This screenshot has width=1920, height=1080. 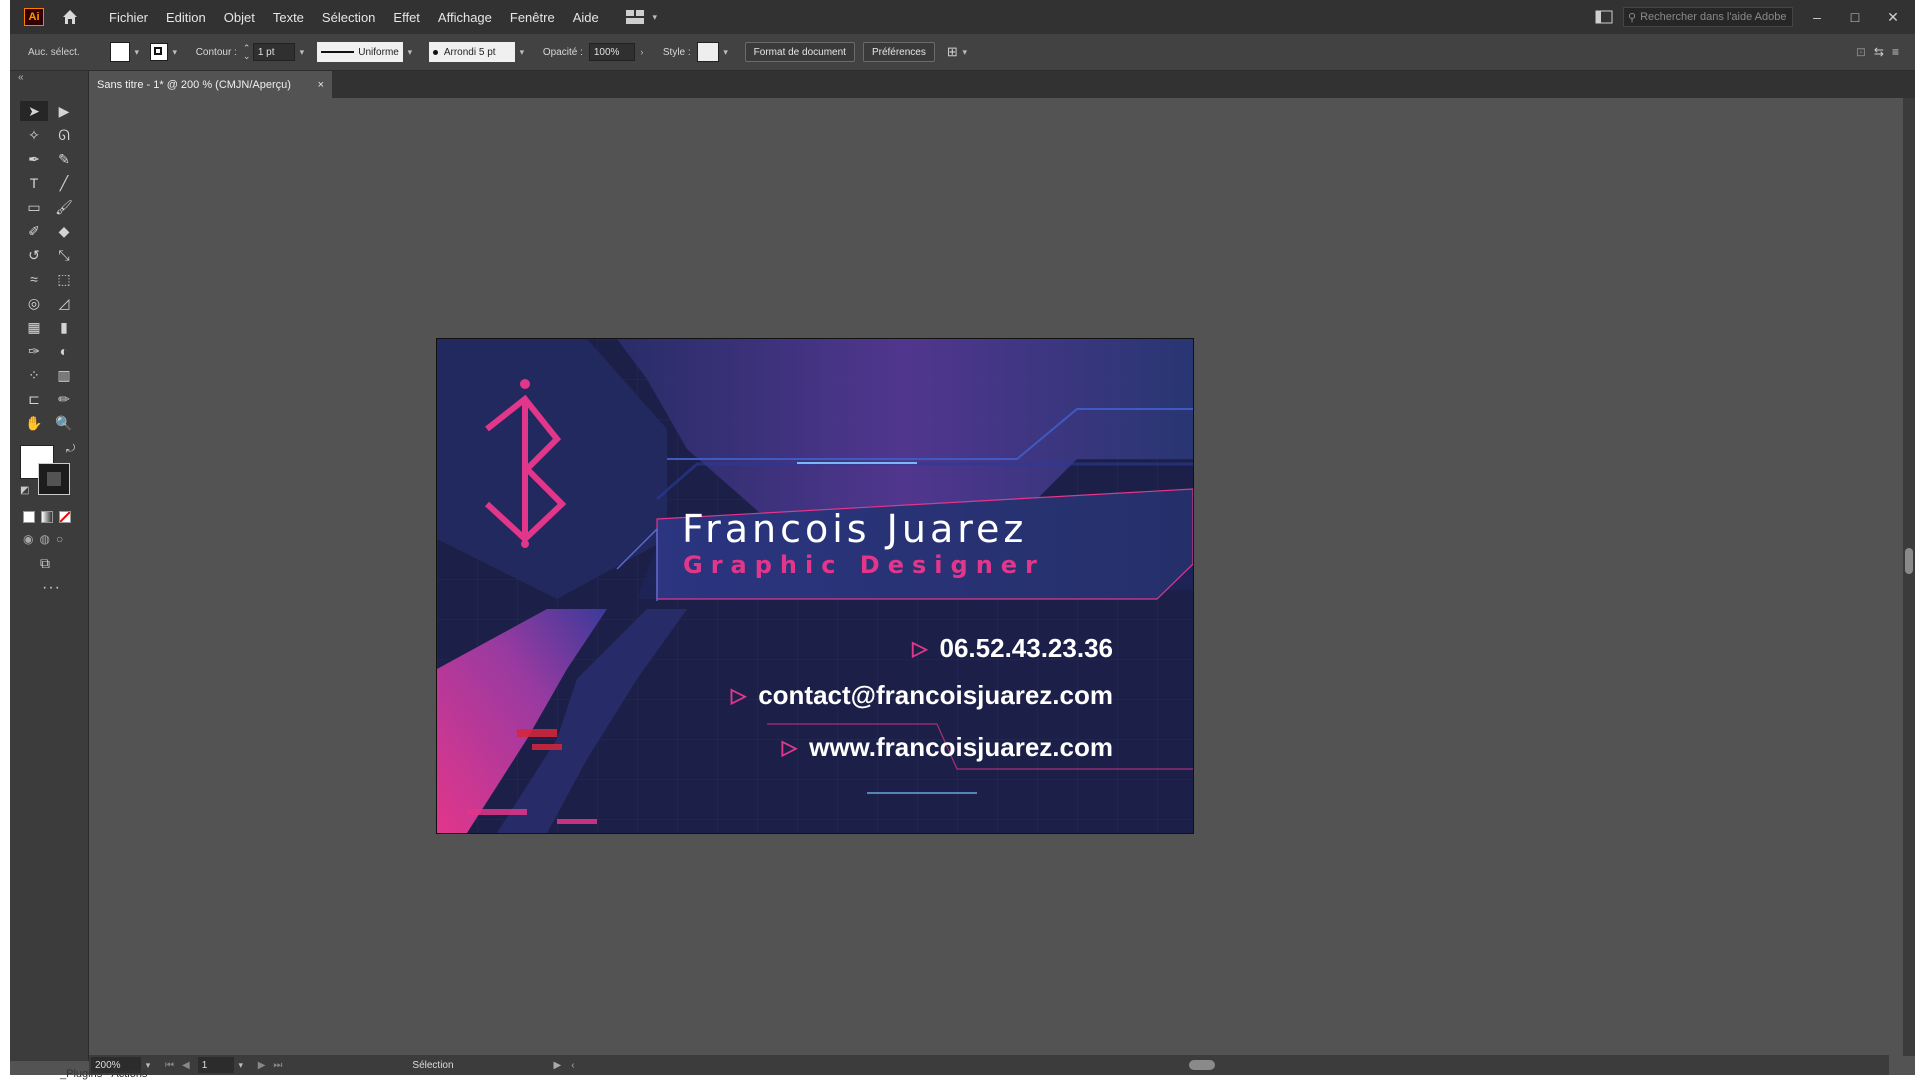 I want to click on graph-tool-icon: ▥, so click(x=64, y=375).